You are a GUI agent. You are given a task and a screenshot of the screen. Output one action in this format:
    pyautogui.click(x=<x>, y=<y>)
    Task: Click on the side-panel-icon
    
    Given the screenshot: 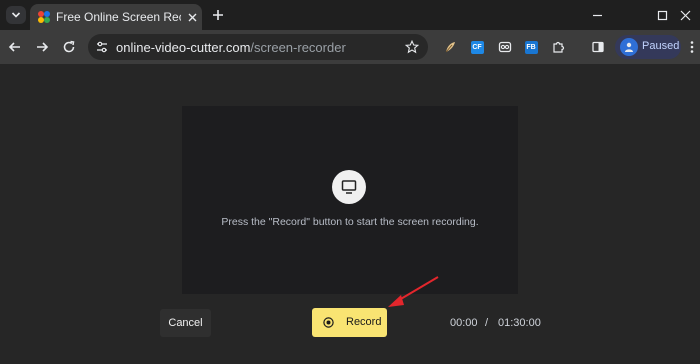 What is the action you would take?
    pyautogui.click(x=598, y=47)
    